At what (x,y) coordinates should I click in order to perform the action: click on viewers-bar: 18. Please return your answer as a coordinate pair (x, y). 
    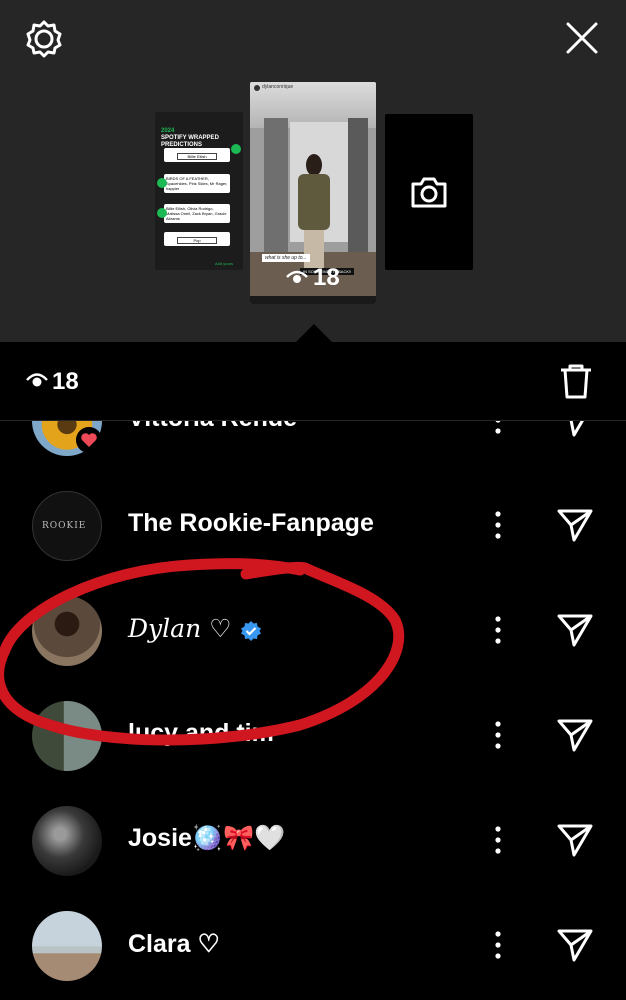
    Looking at the image, I should click on (313, 381).